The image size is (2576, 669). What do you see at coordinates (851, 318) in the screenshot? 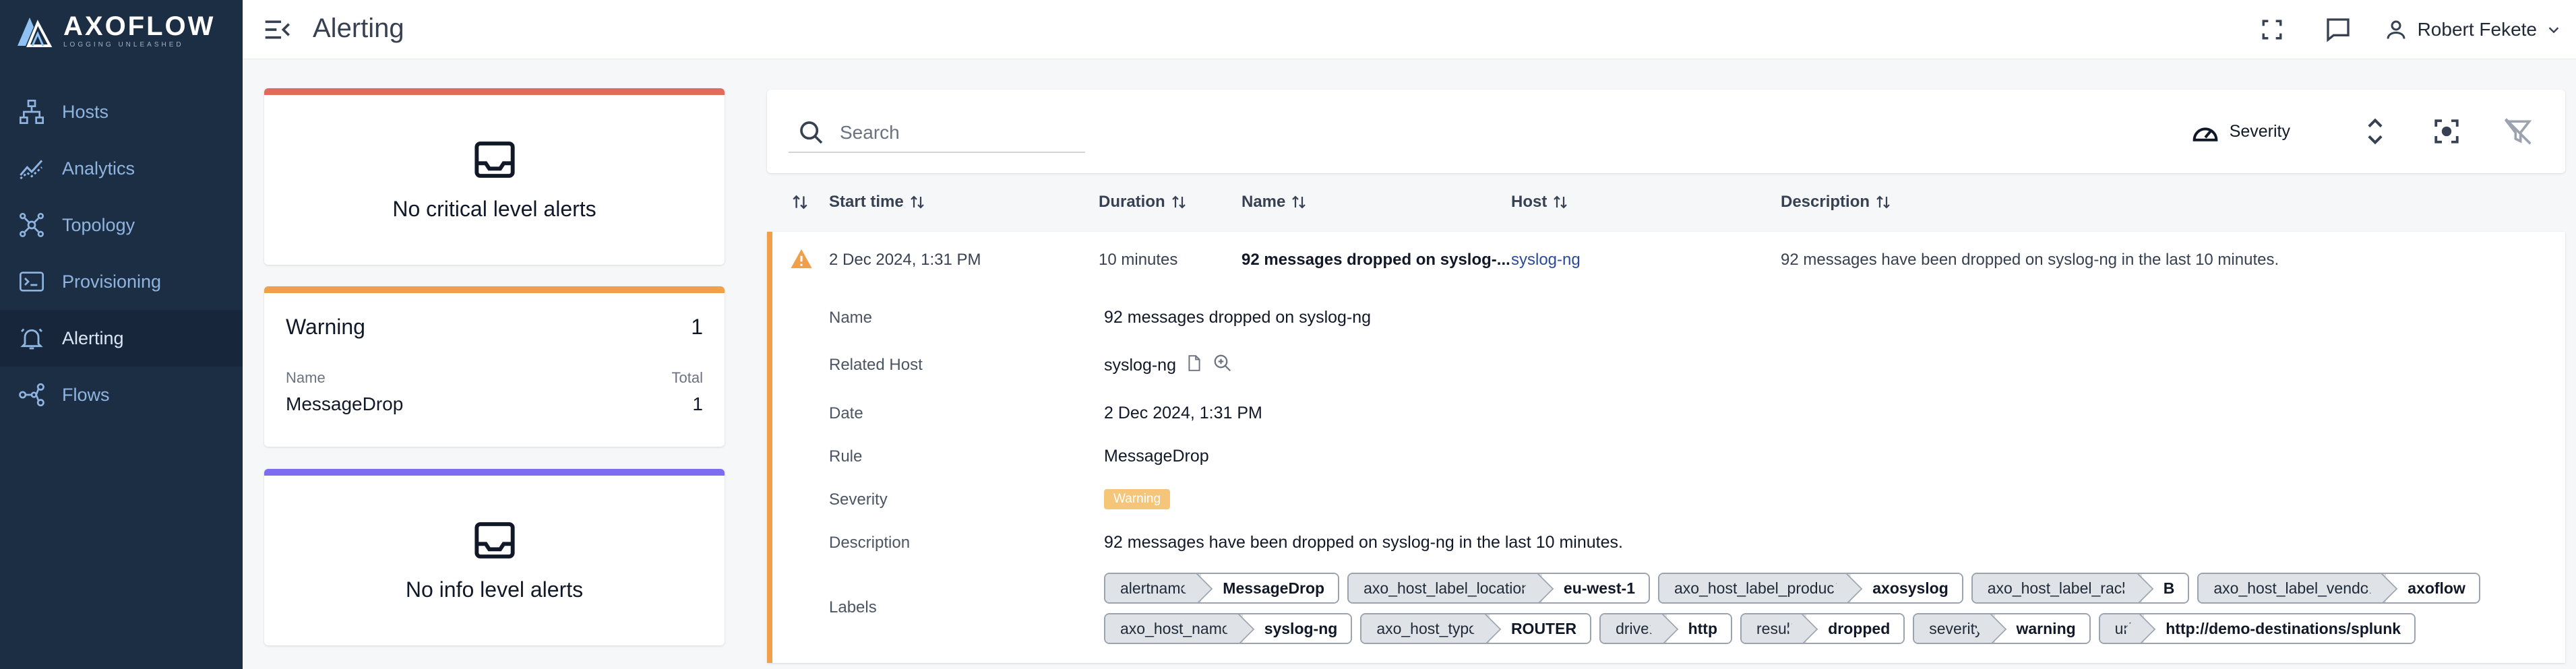
I see `detail-name-label: Name` at bounding box center [851, 318].